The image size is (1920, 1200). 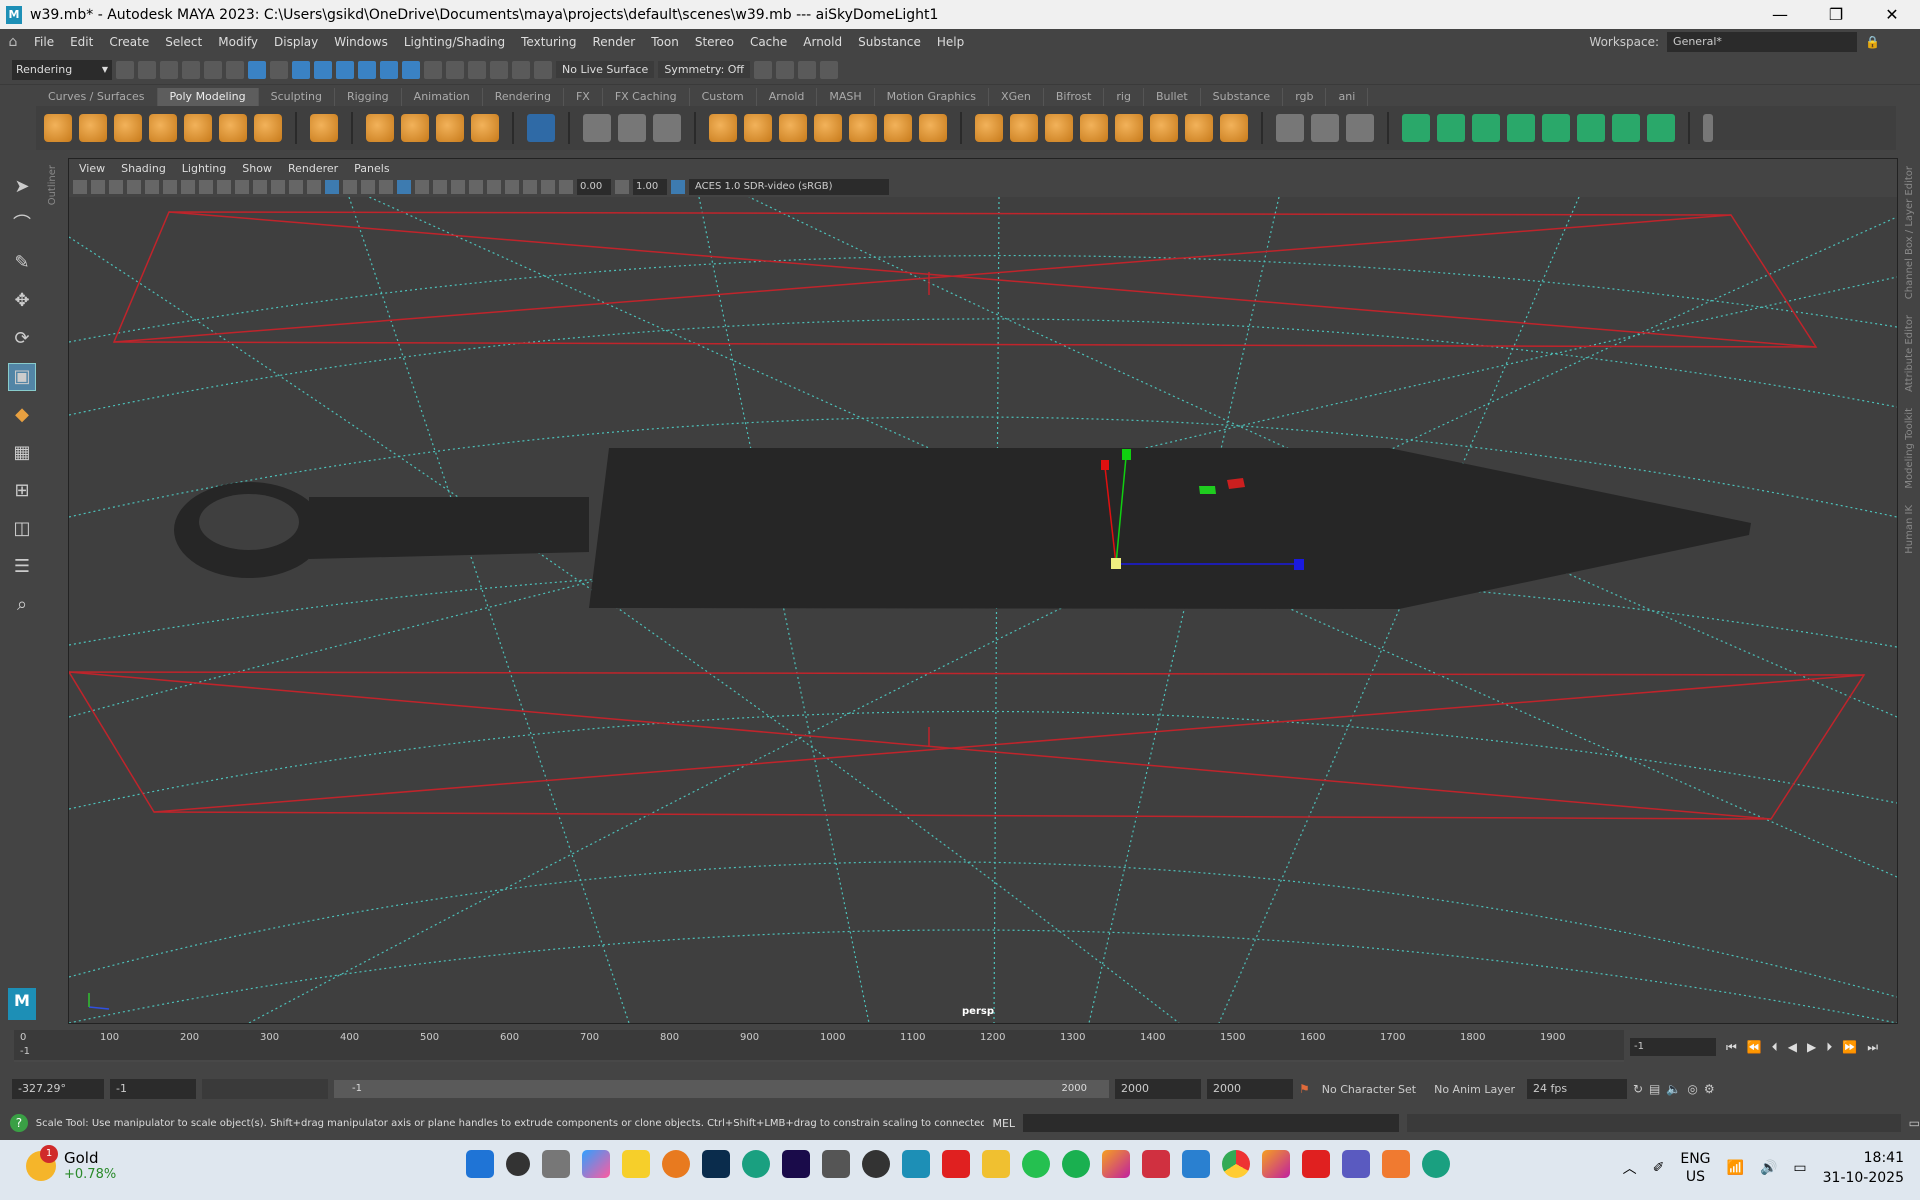 I want to click on character-set-dropdown: No Character Set, so click(x=1369, y=1089).